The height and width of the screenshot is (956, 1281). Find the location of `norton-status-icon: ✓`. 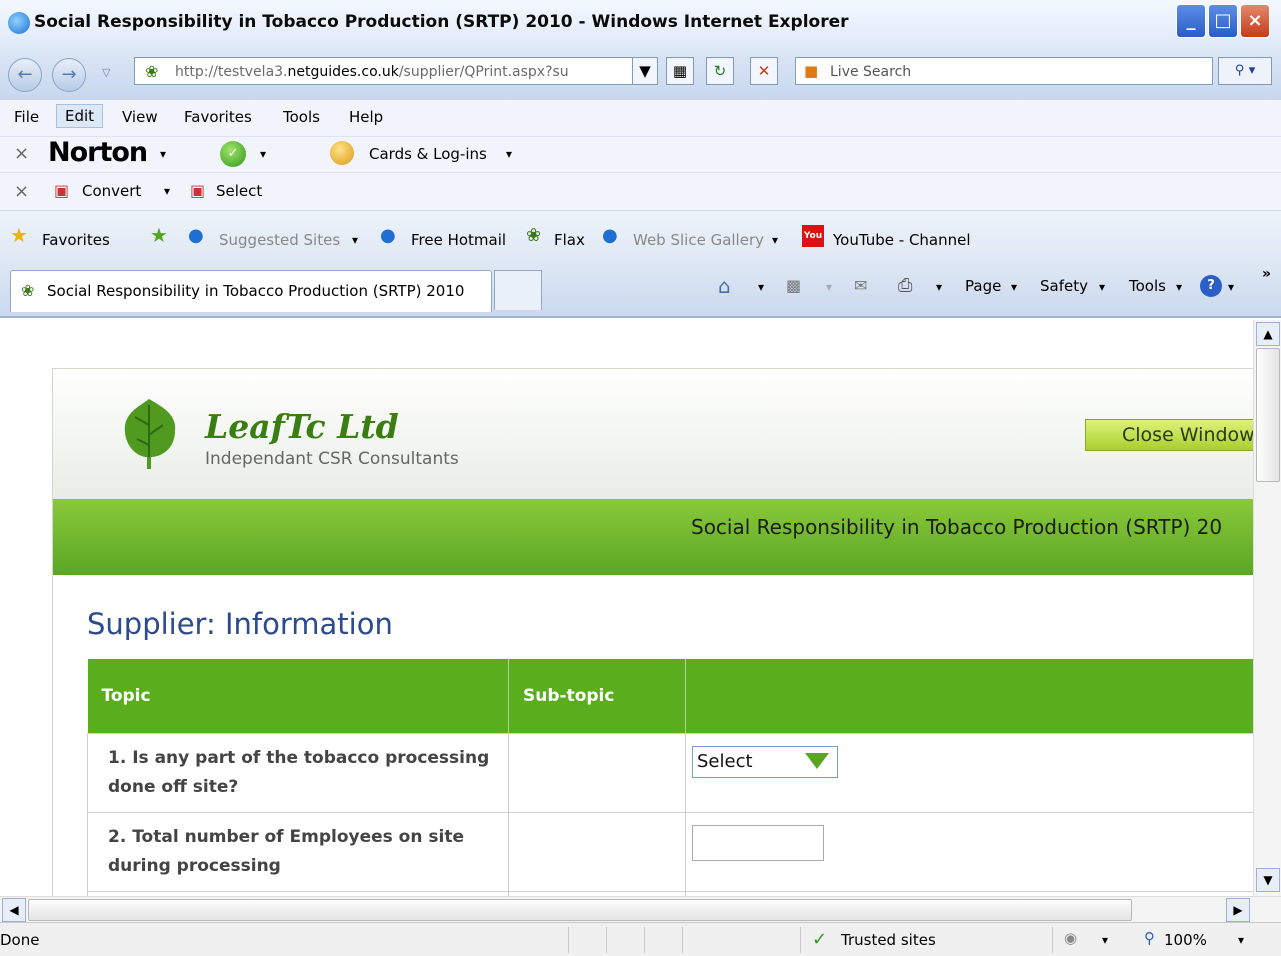

norton-status-icon: ✓ is located at coordinates (233, 154).